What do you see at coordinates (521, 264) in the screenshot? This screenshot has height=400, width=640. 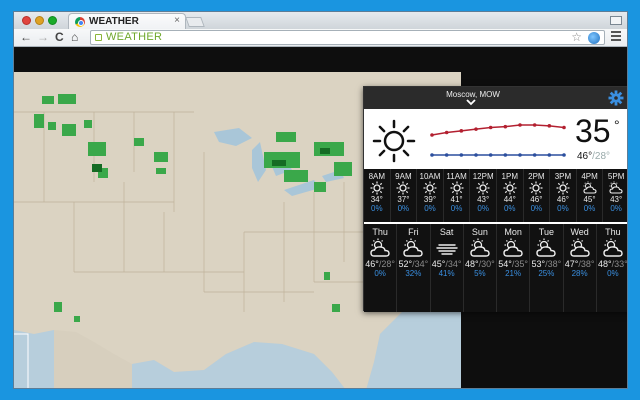 I see `day-low: 35°` at bounding box center [521, 264].